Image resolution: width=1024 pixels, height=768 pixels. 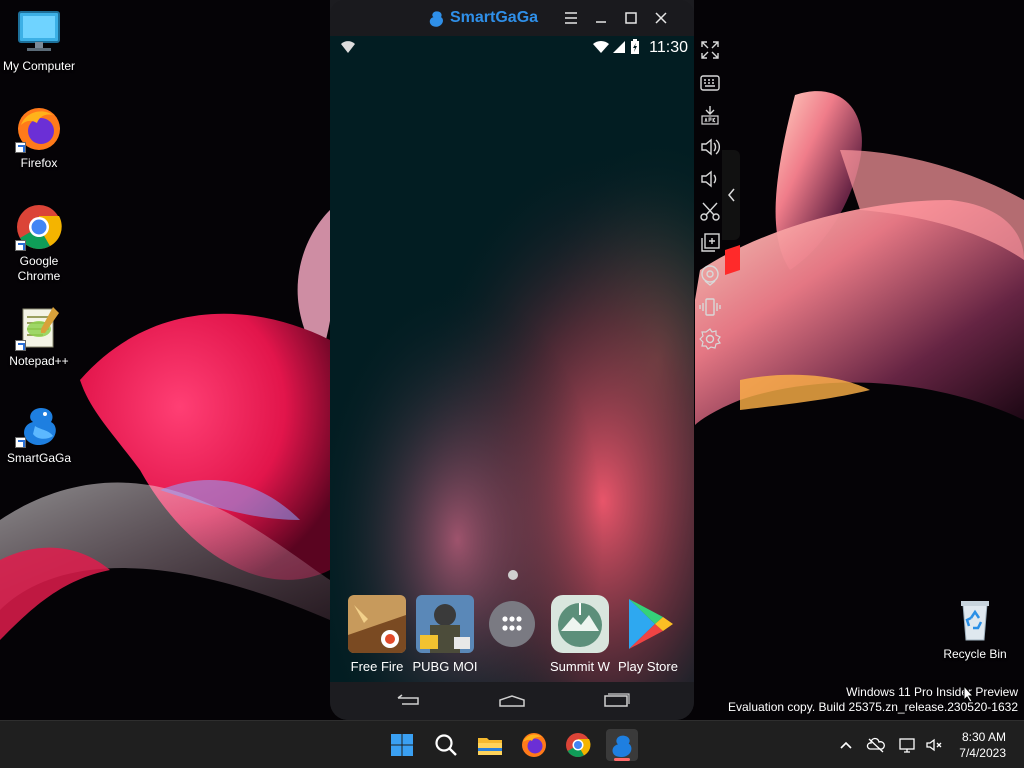 I want to click on app-label: PUBG MOI, so click(x=445, y=666).